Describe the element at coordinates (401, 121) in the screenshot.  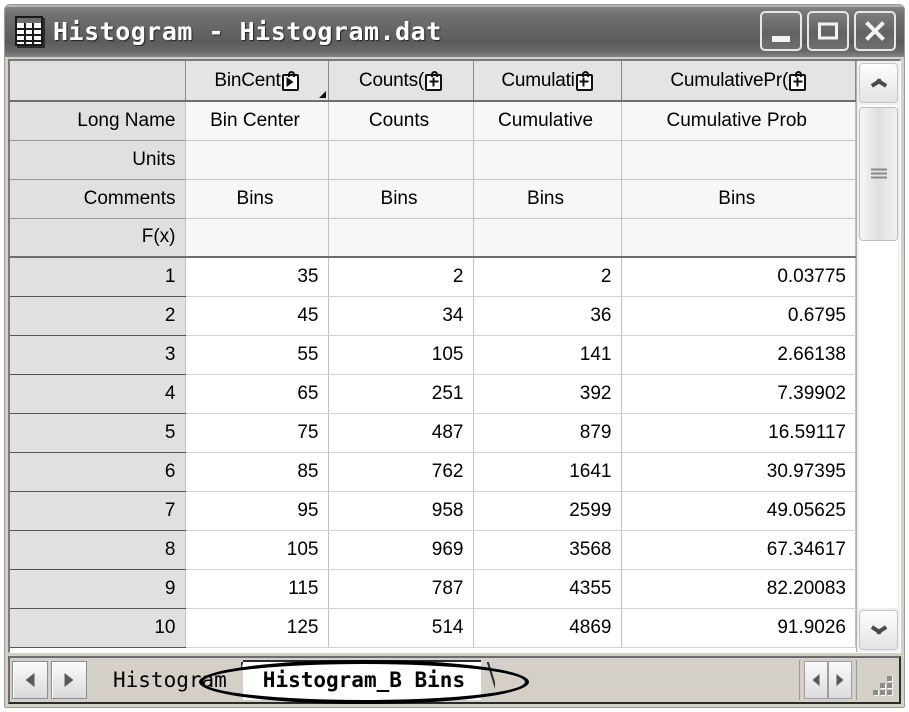
I see `meta-cell: Counts` at that location.